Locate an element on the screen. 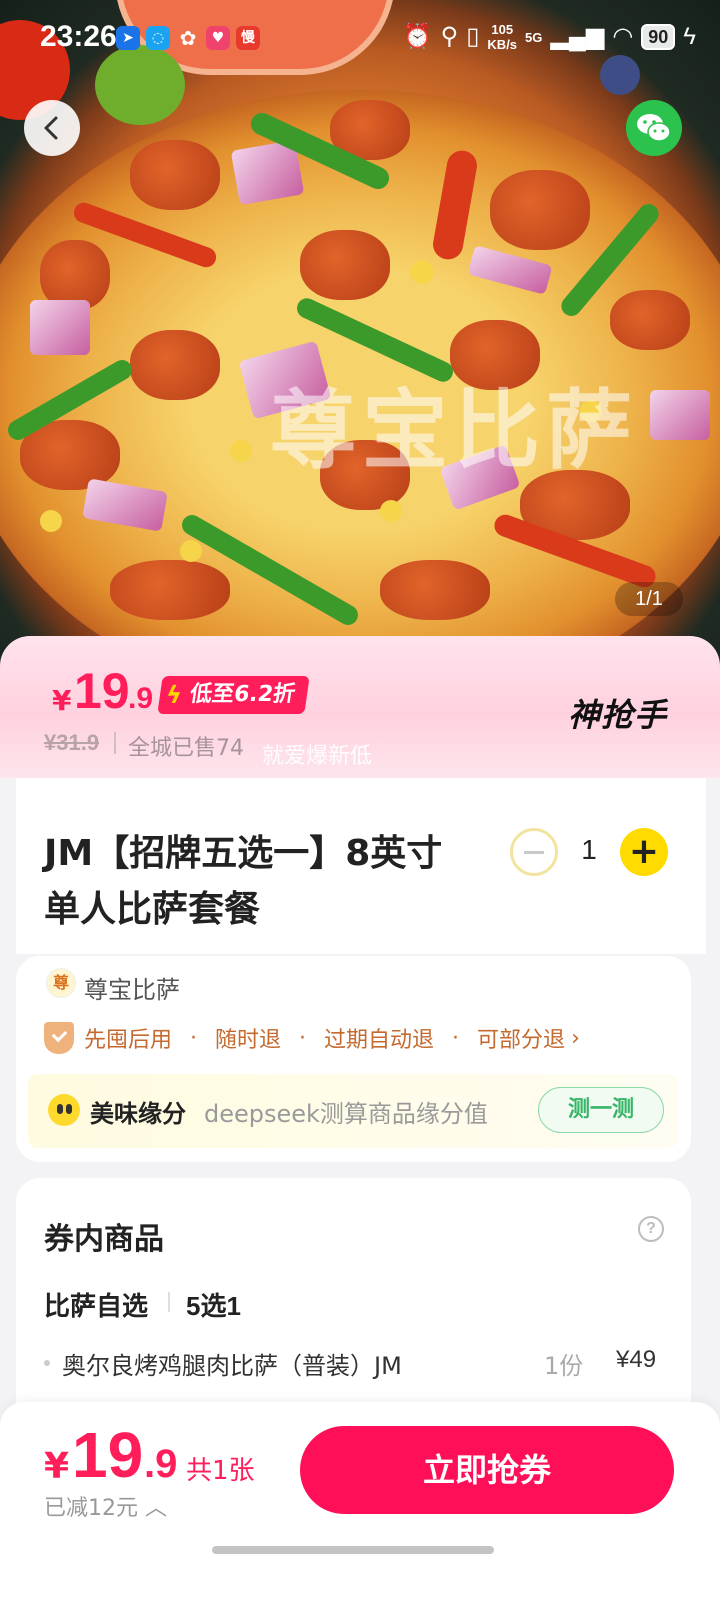 This screenshot has width=720, height=1600. alarm-icon: ⏰ is located at coordinates (417, 36).